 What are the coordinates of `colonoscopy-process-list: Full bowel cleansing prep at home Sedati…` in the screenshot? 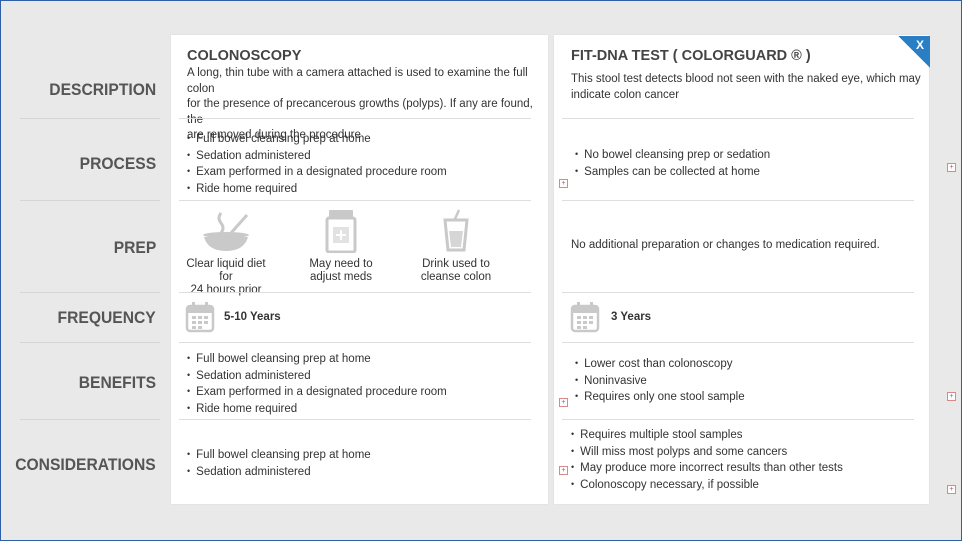 It's located at (317, 164).